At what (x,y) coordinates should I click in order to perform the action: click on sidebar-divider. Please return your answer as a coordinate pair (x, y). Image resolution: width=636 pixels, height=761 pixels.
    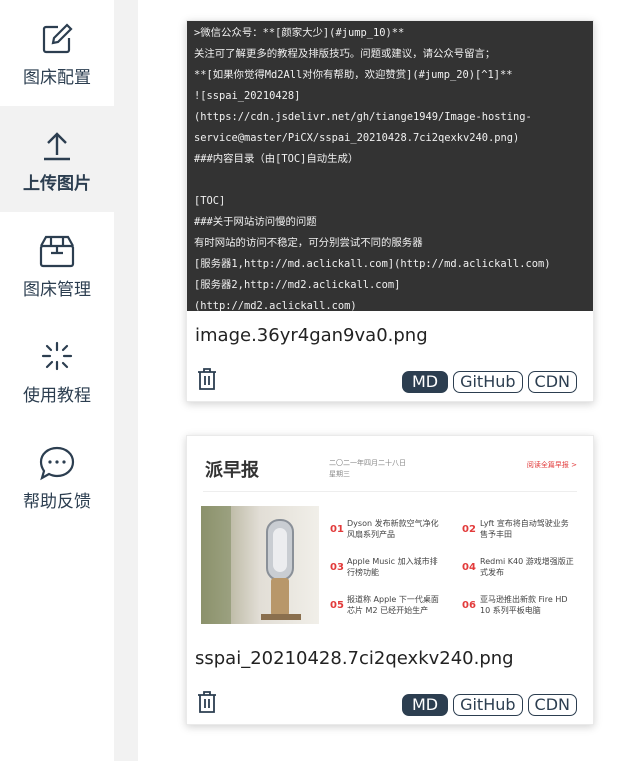
    Looking at the image, I should click on (126, 380).